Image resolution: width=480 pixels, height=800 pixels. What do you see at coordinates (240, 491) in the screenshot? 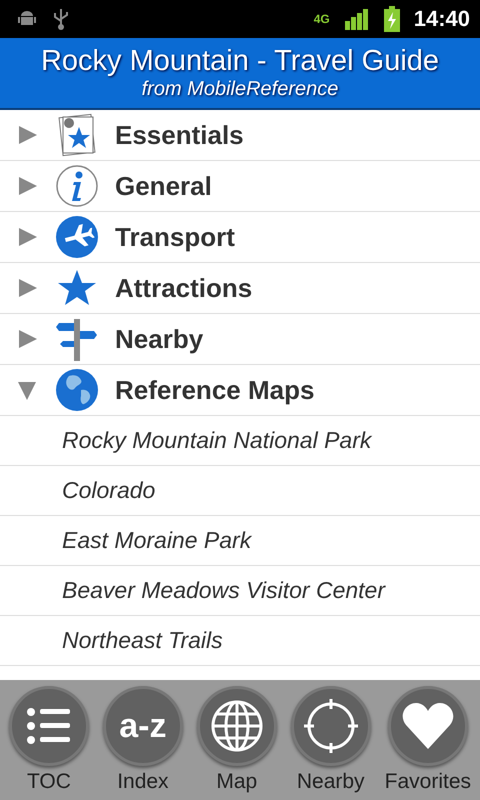
I see `map-list-item: Colorado` at bounding box center [240, 491].